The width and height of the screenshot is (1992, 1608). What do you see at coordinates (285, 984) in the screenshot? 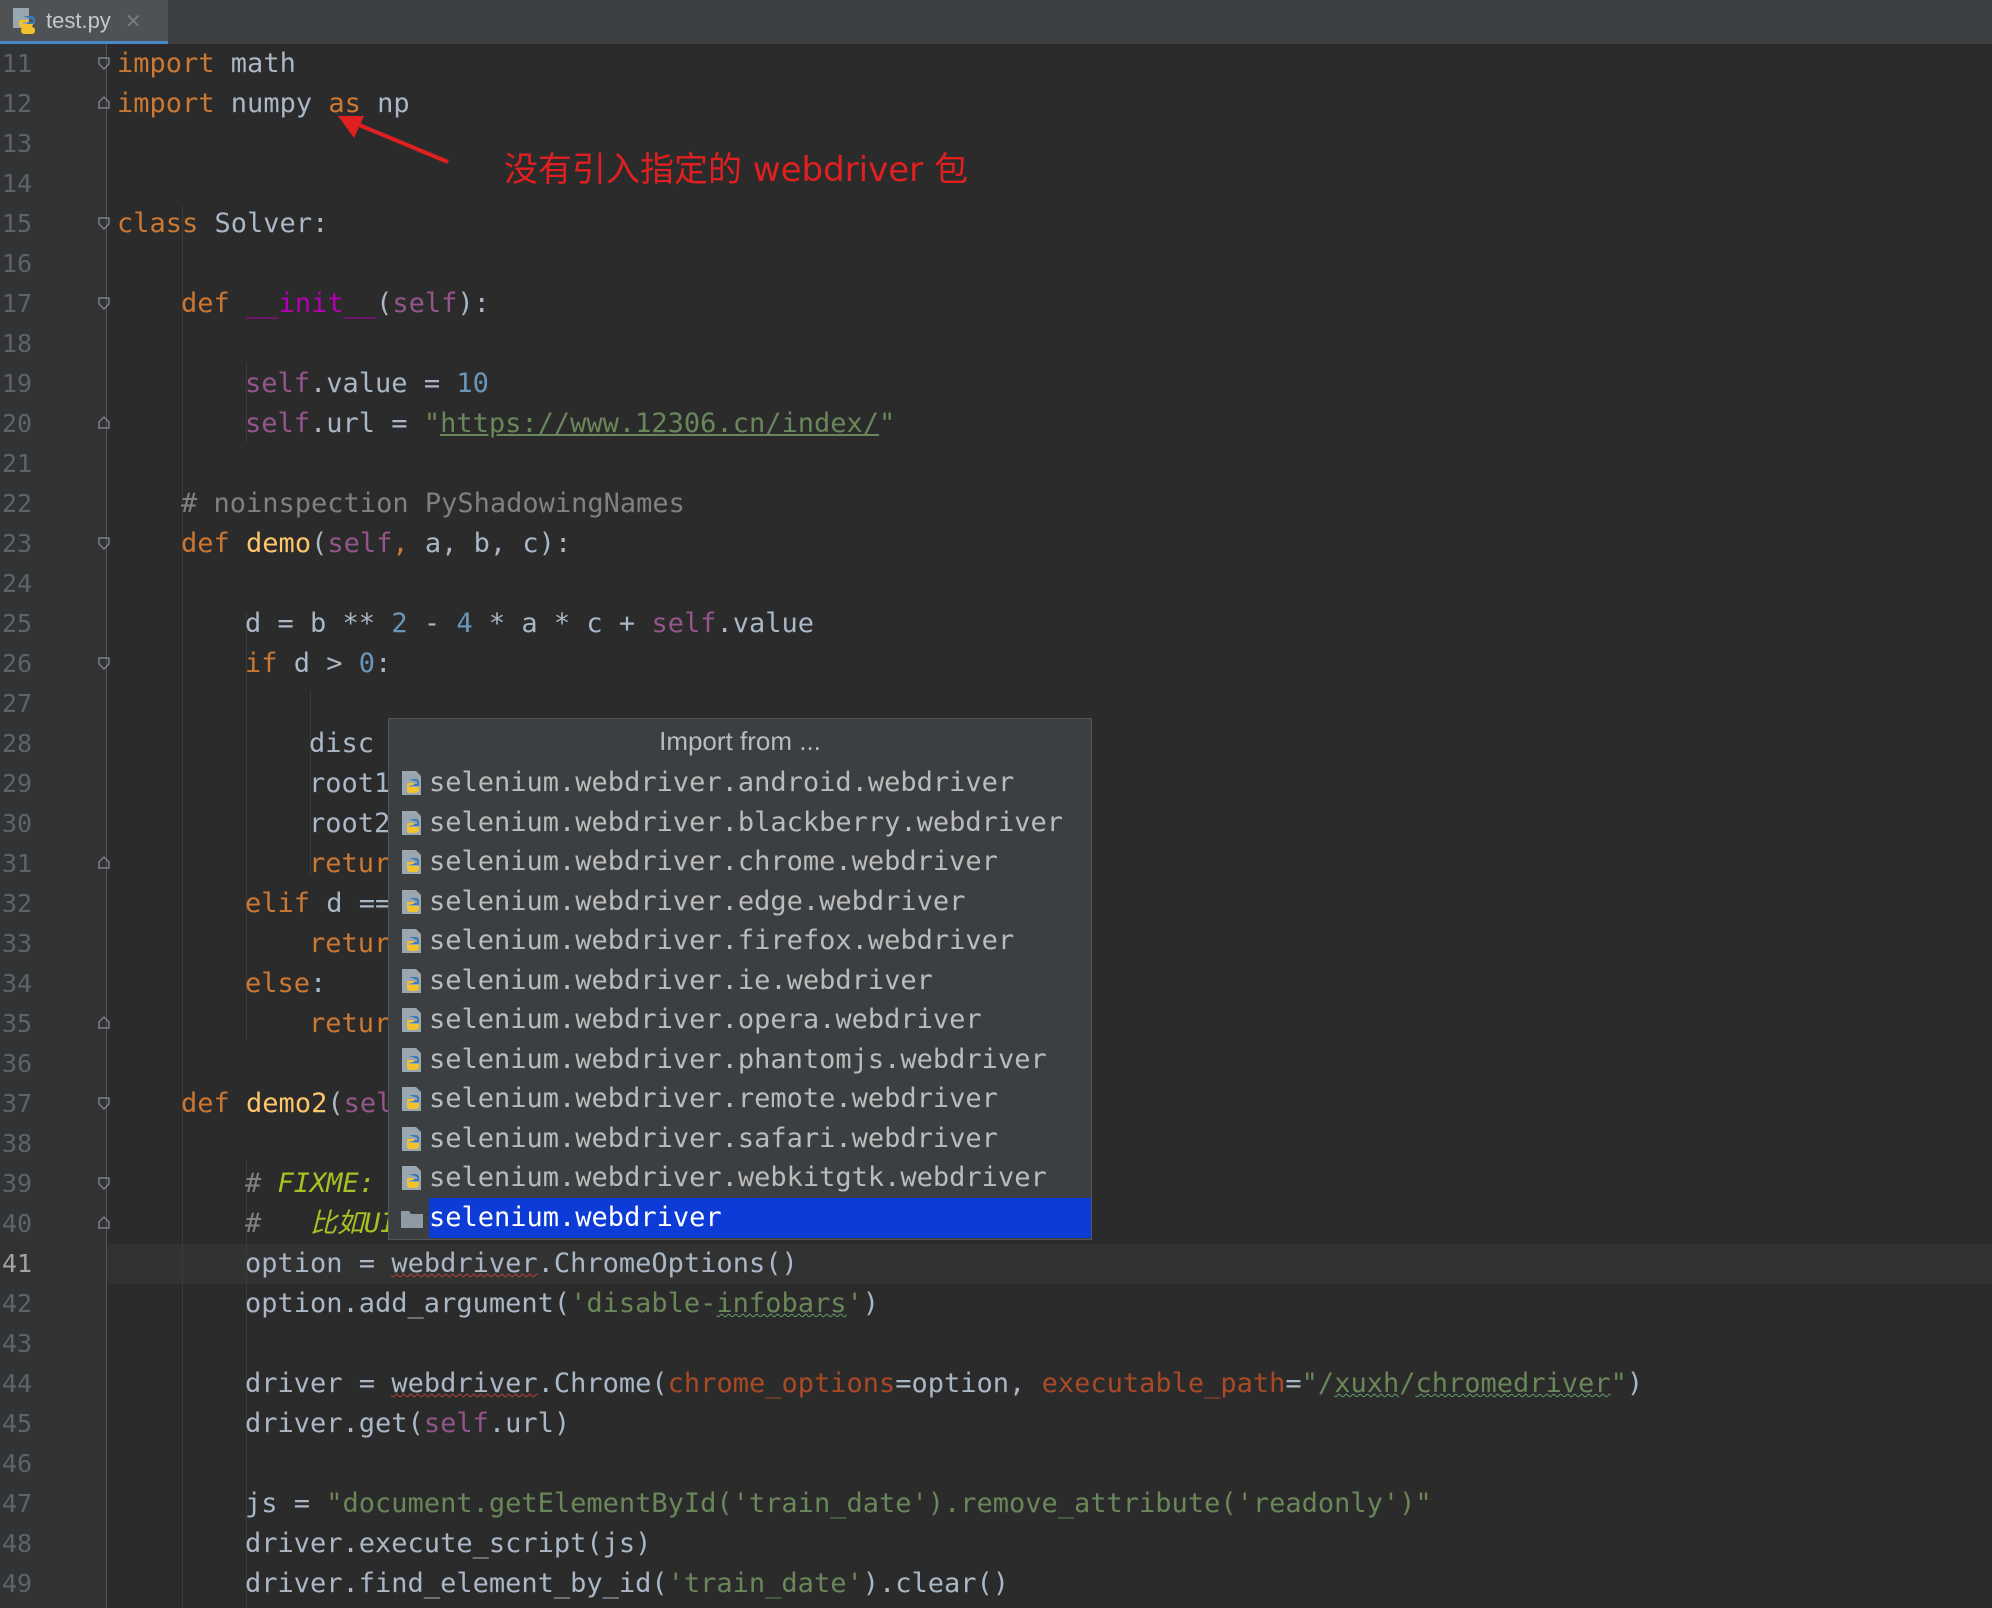
I see `code-line-34: else:` at bounding box center [285, 984].